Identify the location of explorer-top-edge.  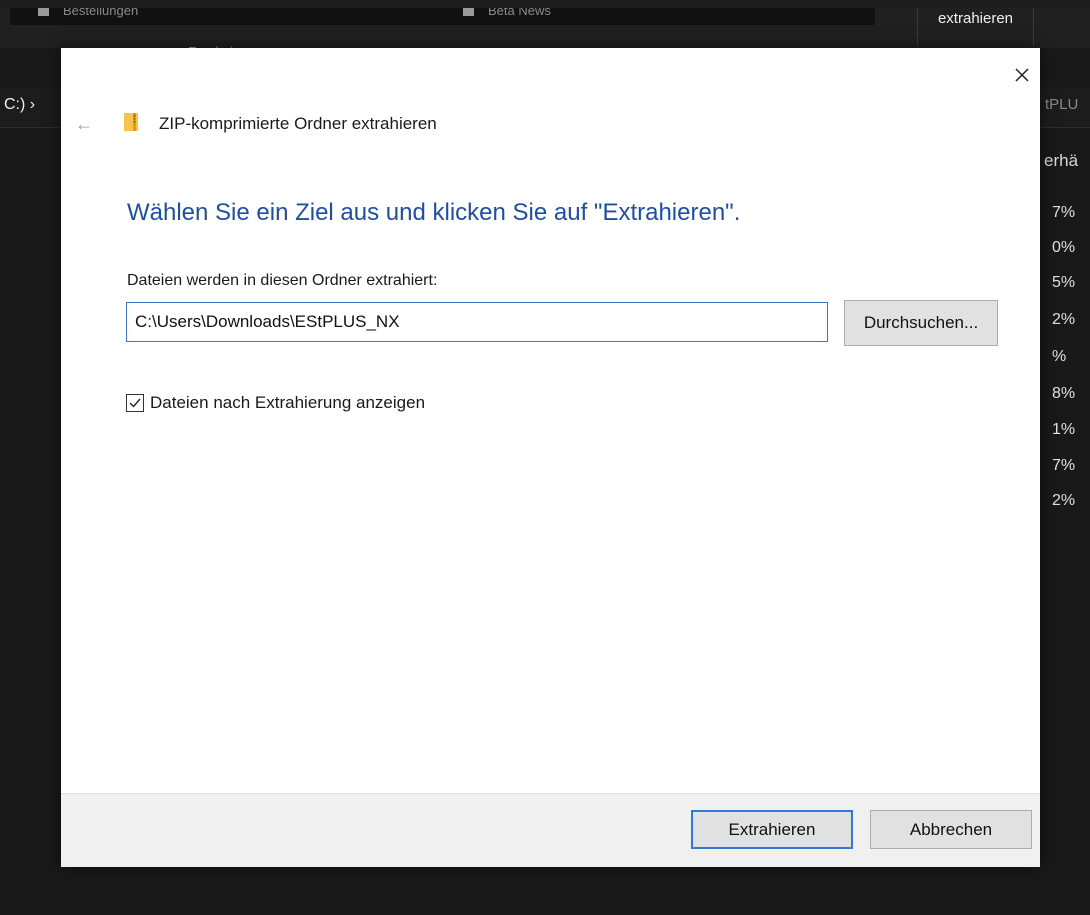
(545, 4).